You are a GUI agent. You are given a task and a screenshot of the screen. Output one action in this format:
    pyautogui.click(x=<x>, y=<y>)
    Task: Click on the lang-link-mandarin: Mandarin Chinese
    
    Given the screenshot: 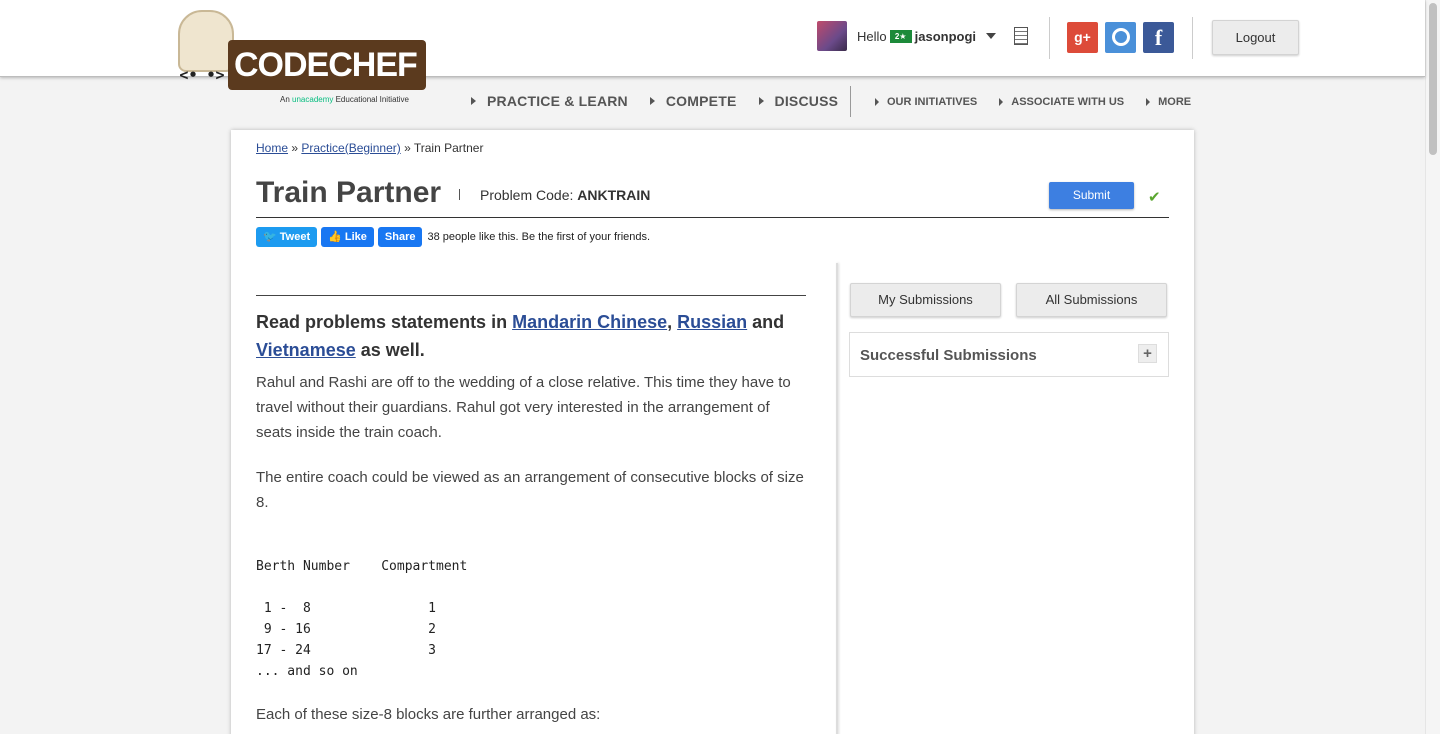 What is the action you would take?
    pyautogui.click(x=589, y=322)
    